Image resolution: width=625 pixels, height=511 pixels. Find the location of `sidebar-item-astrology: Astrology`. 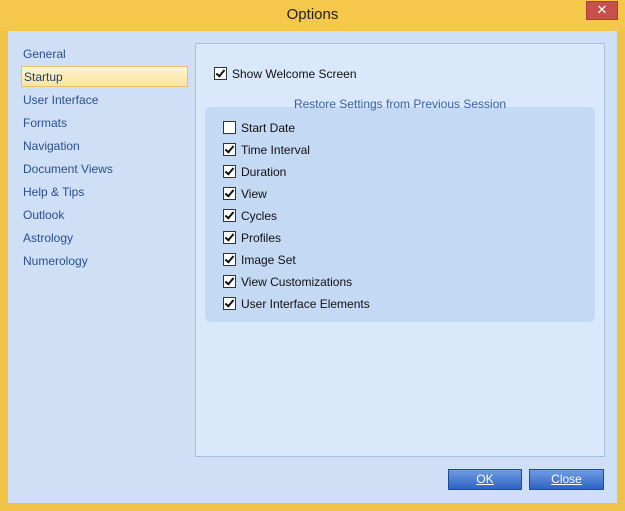

sidebar-item-astrology: Astrology is located at coordinates (104, 238).